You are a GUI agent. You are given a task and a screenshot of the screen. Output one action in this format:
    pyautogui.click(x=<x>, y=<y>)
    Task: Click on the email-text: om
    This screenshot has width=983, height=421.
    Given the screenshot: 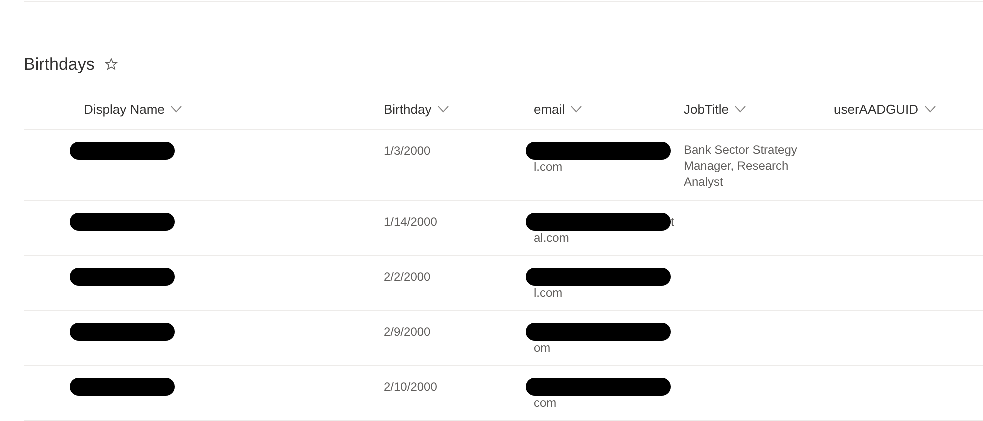 What is the action you would take?
    pyautogui.click(x=543, y=348)
    